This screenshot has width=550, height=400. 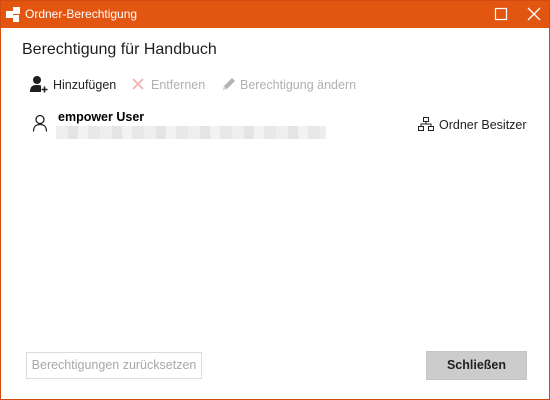 What do you see at coordinates (476, 365) in the screenshot?
I see `close-button: Schließen` at bounding box center [476, 365].